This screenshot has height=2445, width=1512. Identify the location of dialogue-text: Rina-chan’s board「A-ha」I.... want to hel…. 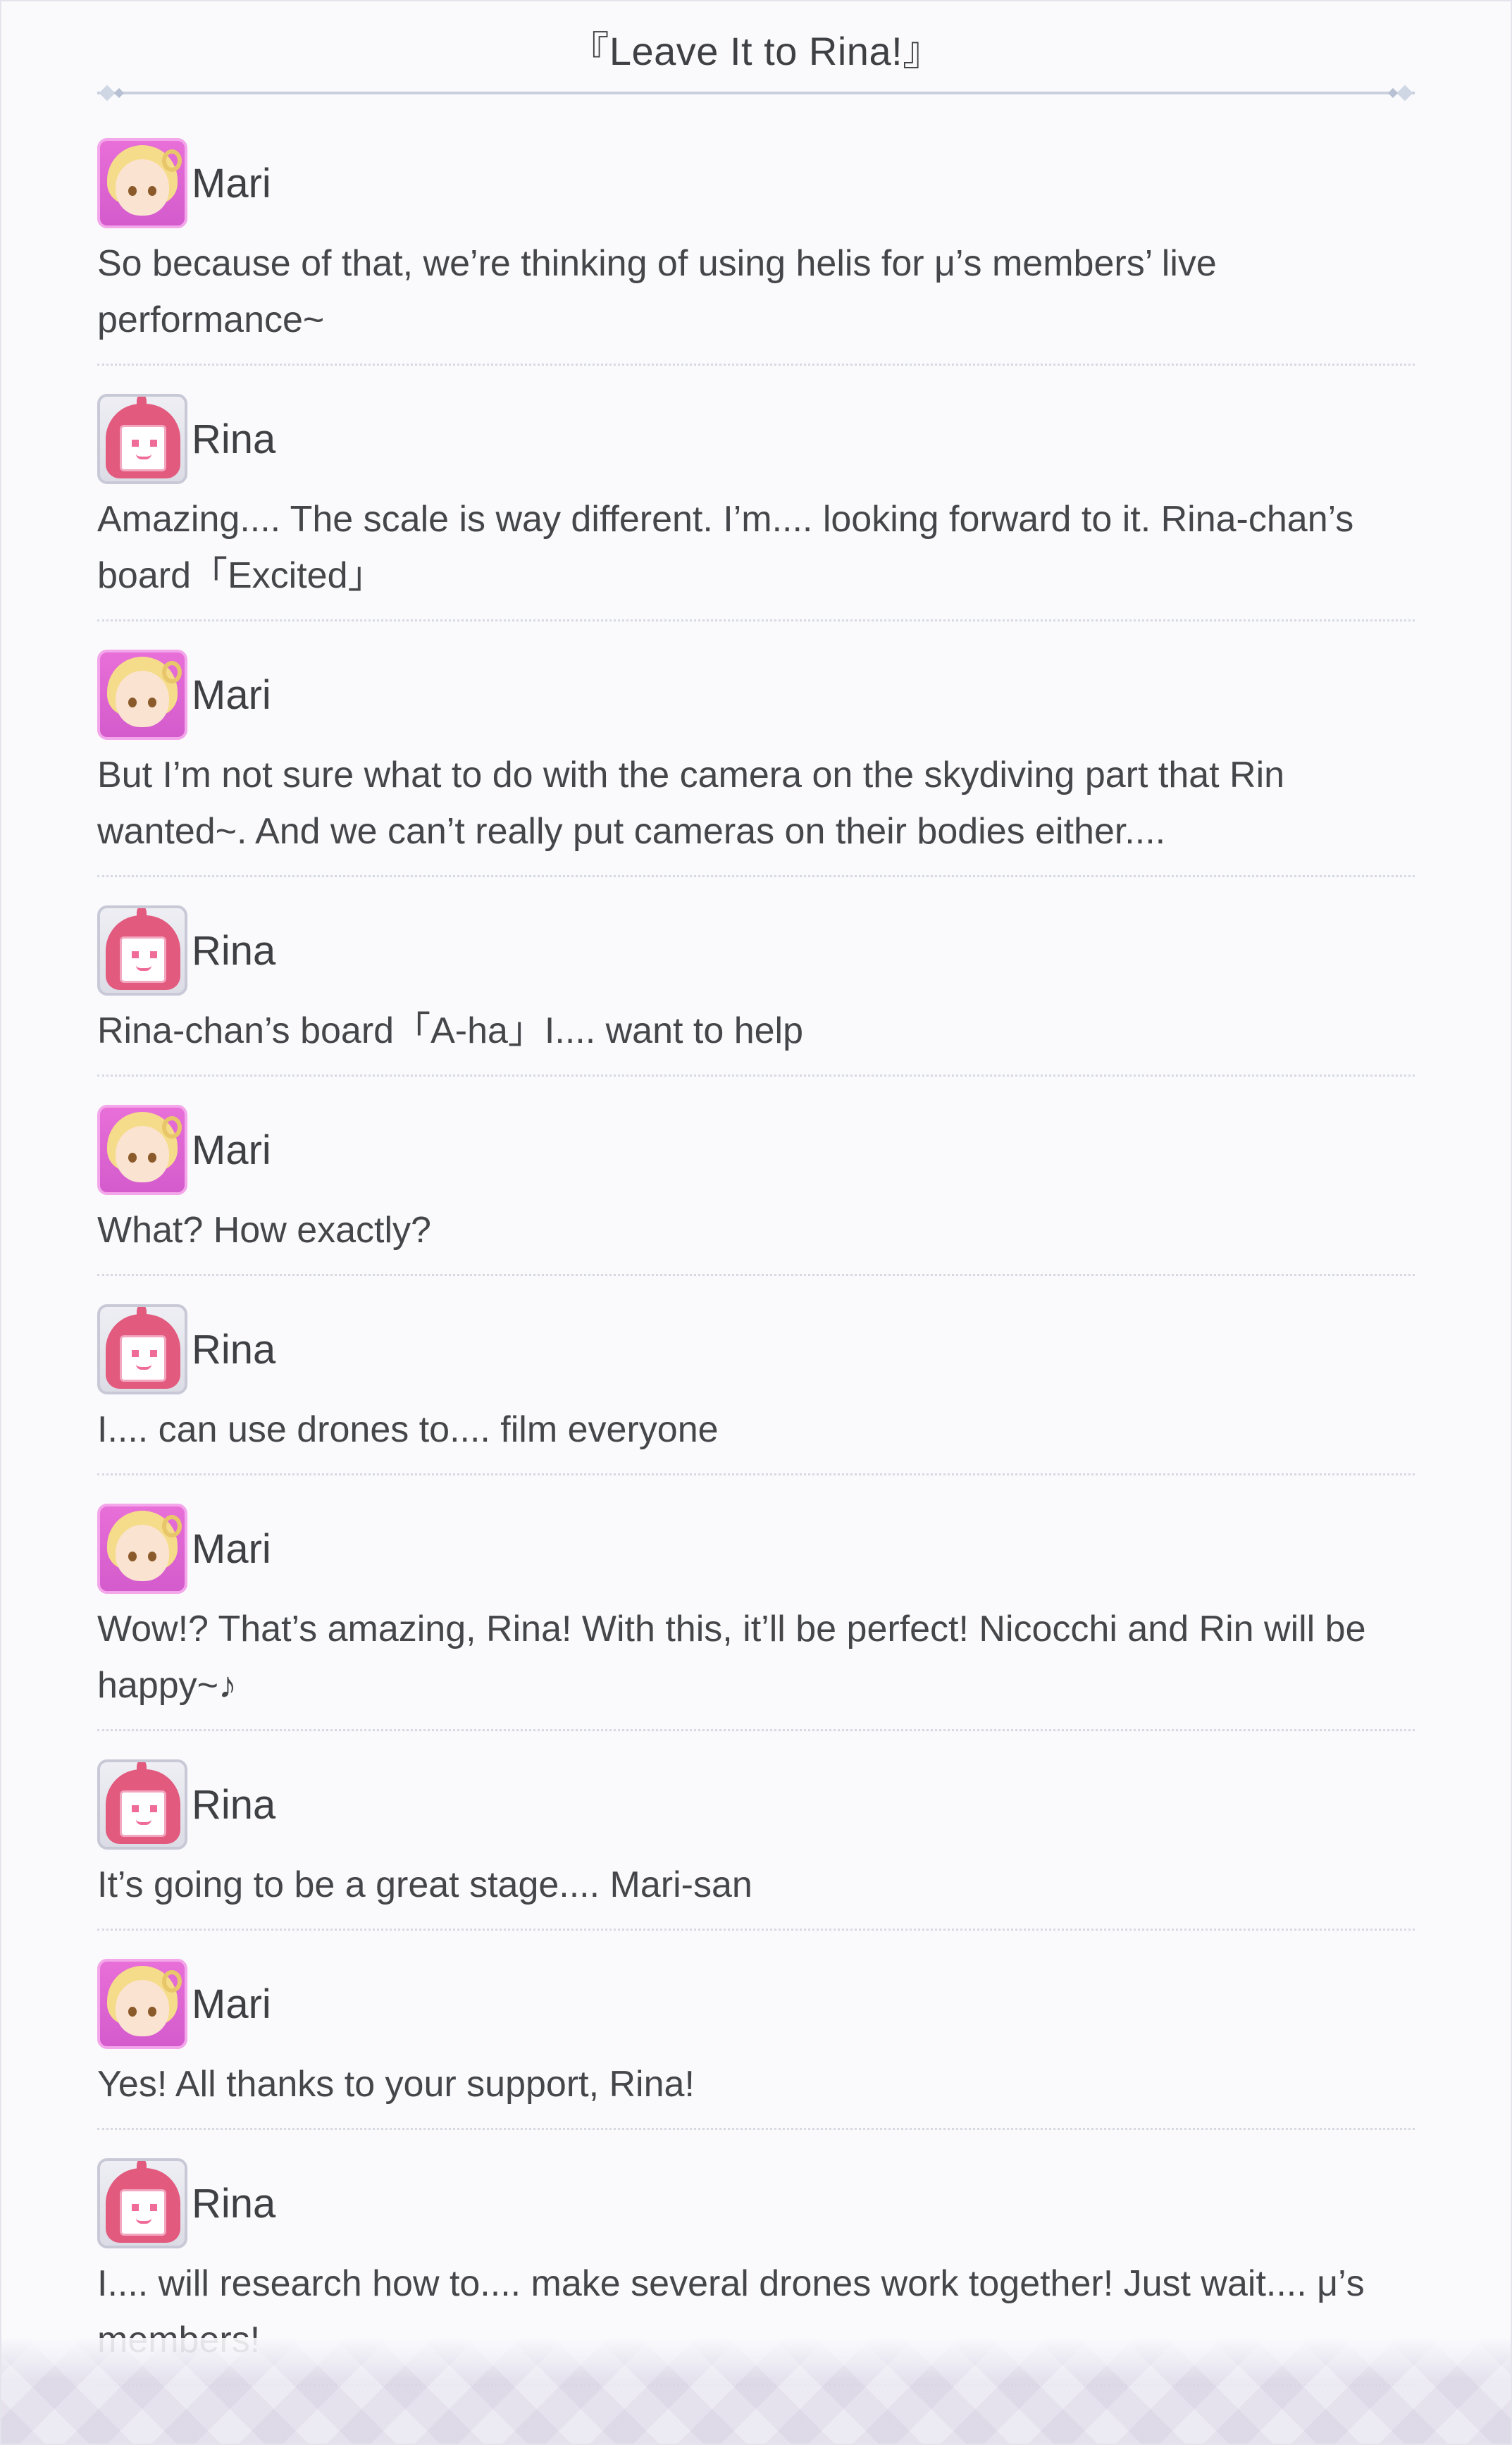
(450, 1031).